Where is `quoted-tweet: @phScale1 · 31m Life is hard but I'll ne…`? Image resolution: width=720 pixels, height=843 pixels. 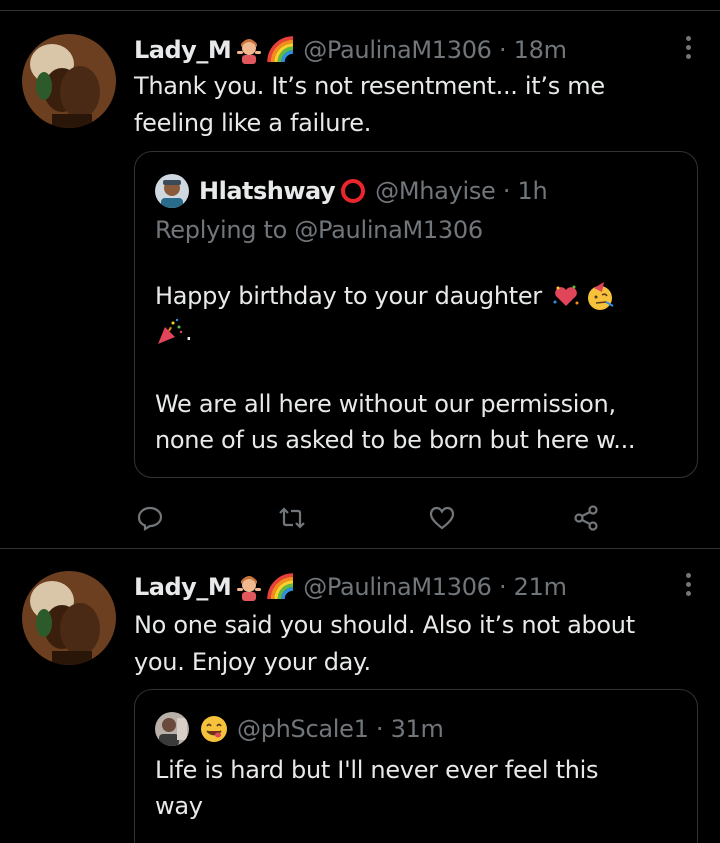 quoted-tweet: @phScale1 · 31m Life is hard but I'll ne… is located at coordinates (416, 766).